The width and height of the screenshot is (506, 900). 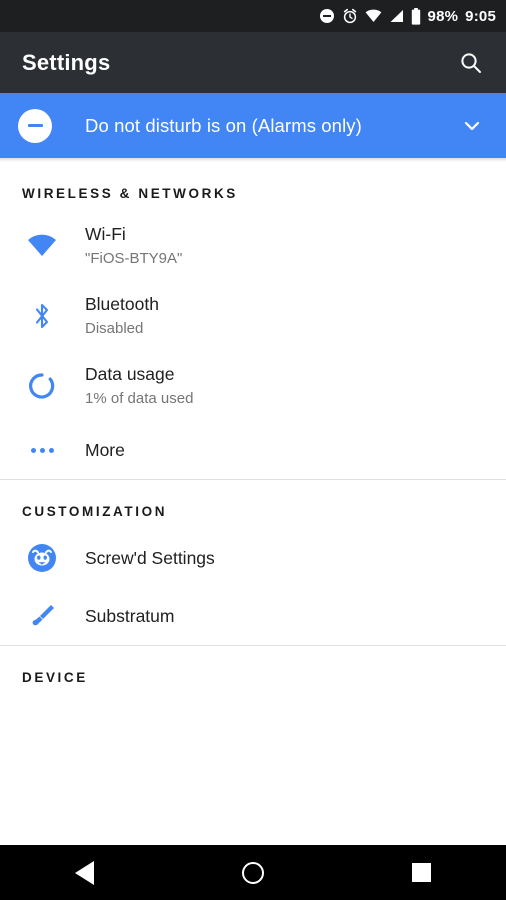 I want to click on home-circle-icon, so click(x=252, y=872).